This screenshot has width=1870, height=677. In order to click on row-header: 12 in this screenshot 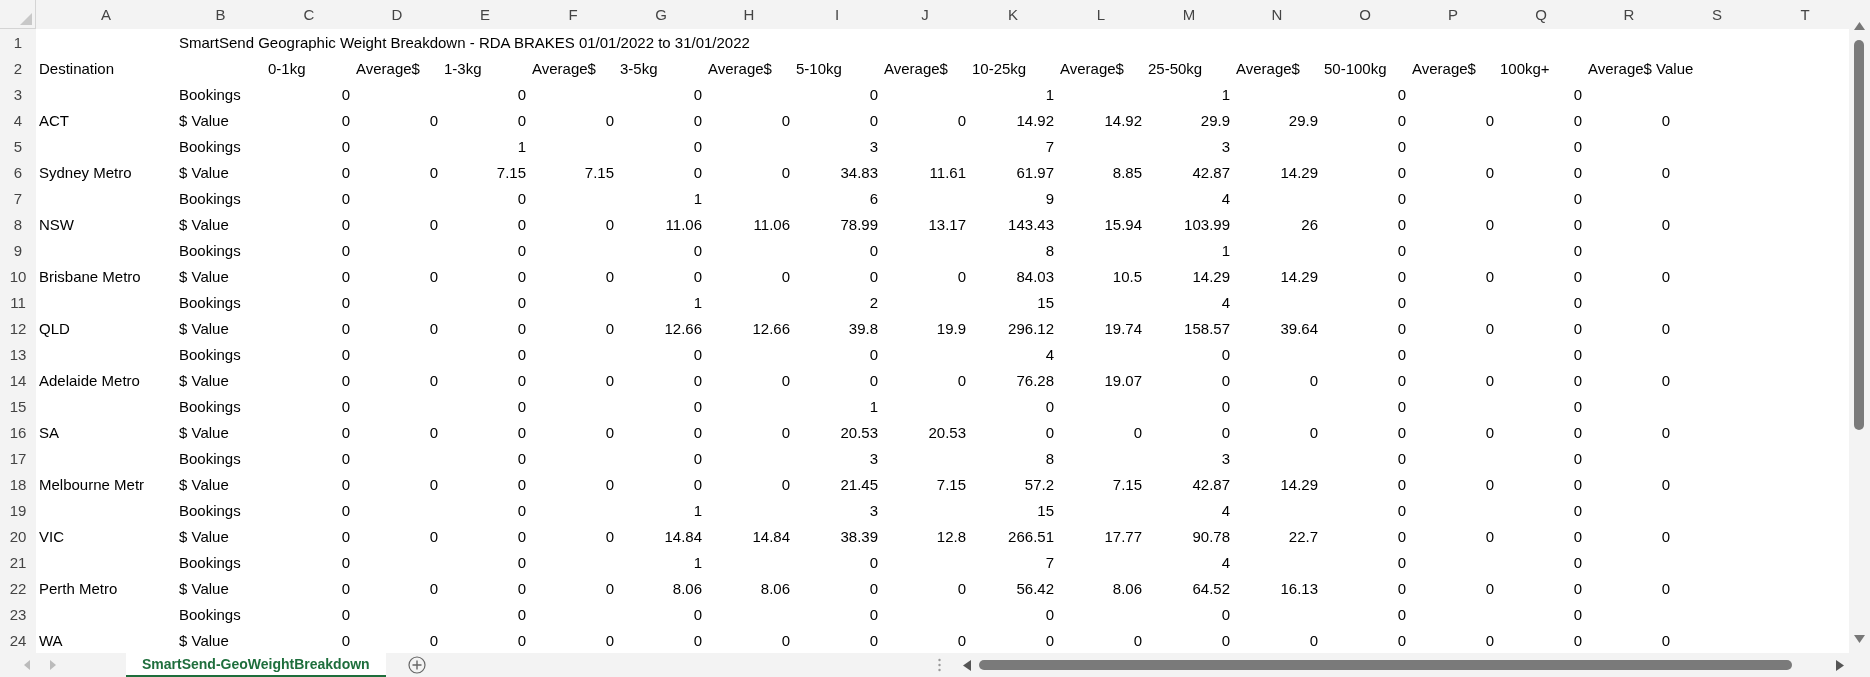, I will do `click(18, 328)`.